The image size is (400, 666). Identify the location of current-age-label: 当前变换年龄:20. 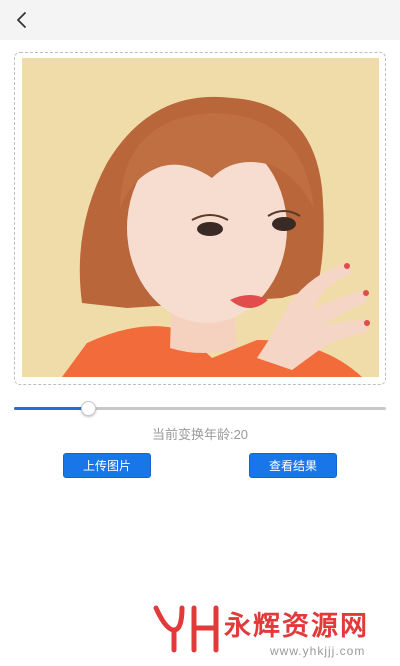
(200, 434).